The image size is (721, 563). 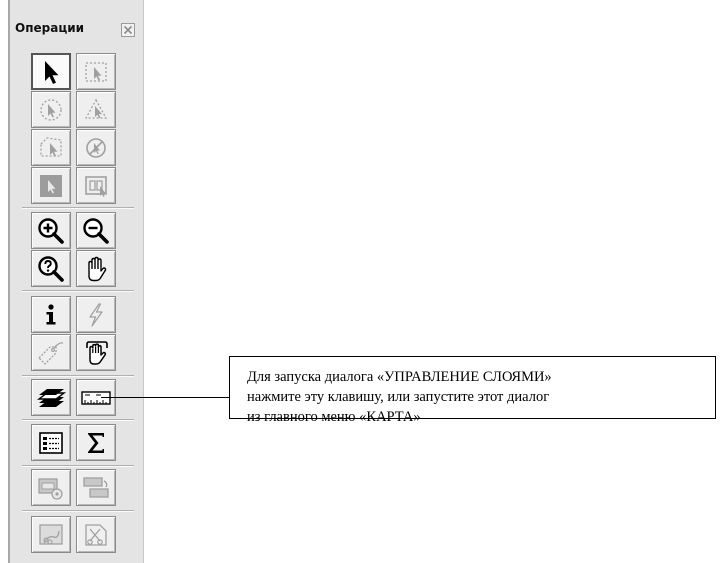 I want to click on drag-hand-icon, so click(x=97, y=352).